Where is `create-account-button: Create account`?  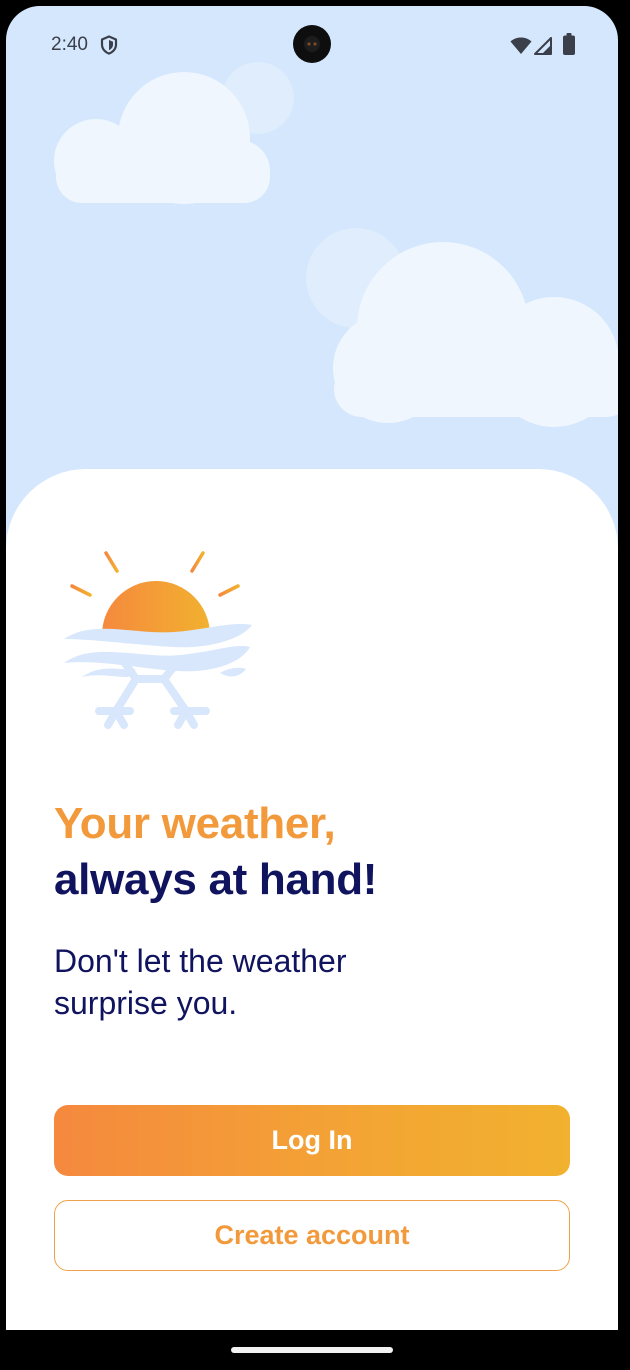
create-account-button: Create account is located at coordinates (312, 1235).